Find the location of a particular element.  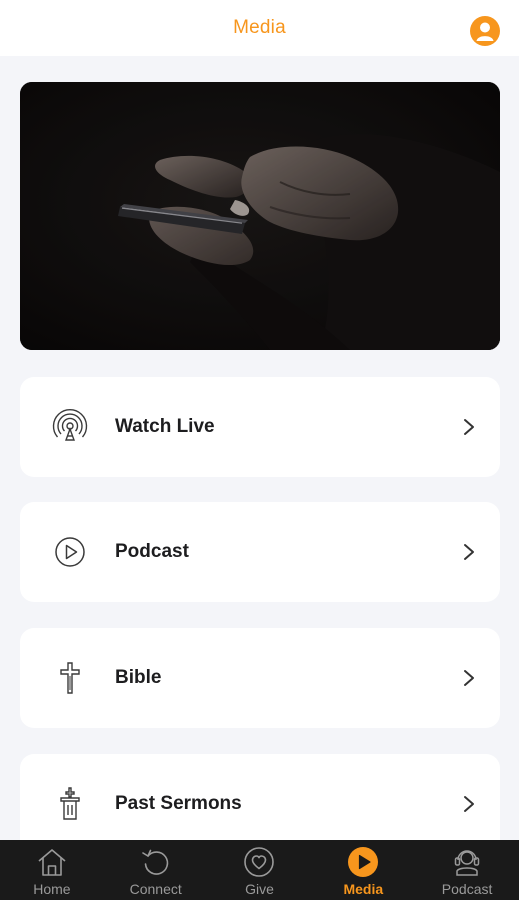

profile-button is located at coordinates (485, 31).